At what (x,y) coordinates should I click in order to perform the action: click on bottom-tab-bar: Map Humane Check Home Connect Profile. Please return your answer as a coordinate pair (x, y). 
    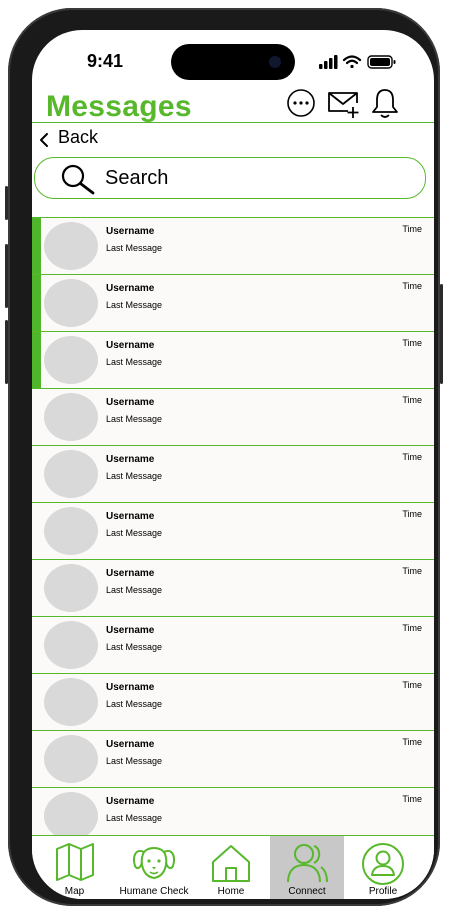
    Looking at the image, I should click on (233, 867).